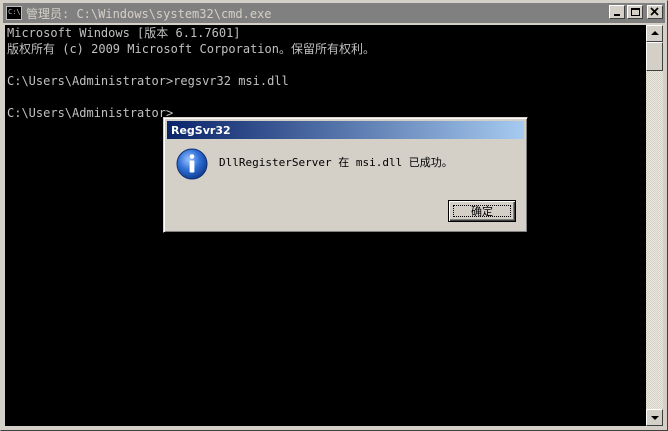 Image resolution: width=668 pixels, height=431 pixels. Describe the element at coordinates (148, 81) in the screenshot. I see `console-line: C:\Users\Administrator>regsvr32 msi.dll` at that location.